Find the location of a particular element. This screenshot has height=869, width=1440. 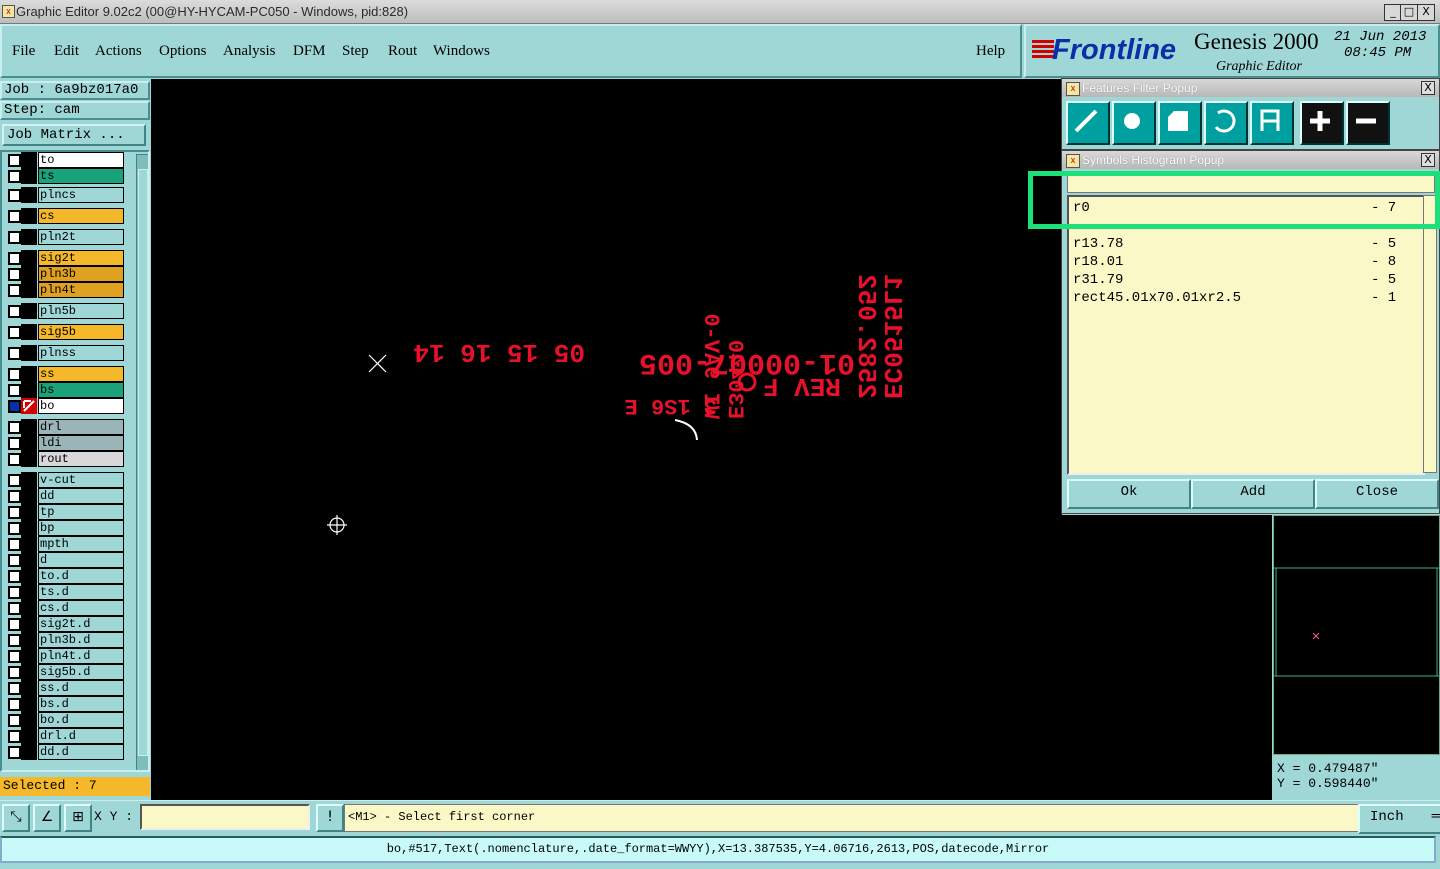

filter-negative-button is located at coordinates (1368, 123).